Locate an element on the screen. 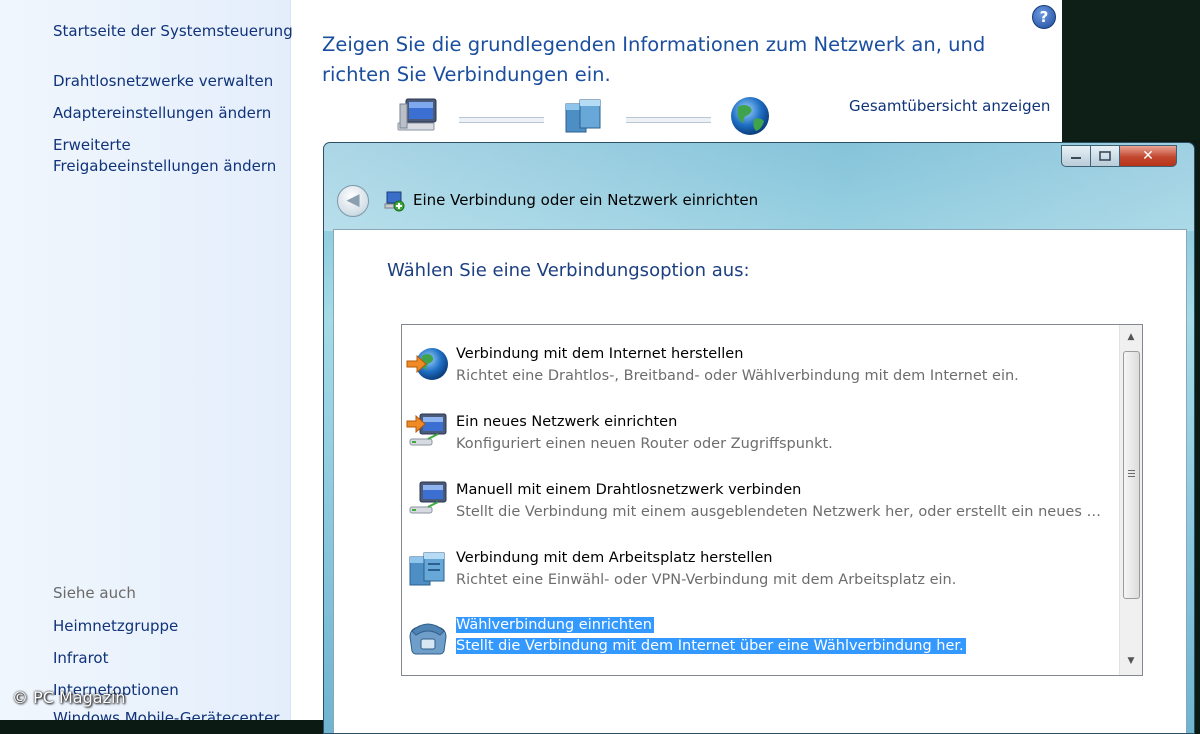  wireless-network-icon is located at coordinates (428, 497).